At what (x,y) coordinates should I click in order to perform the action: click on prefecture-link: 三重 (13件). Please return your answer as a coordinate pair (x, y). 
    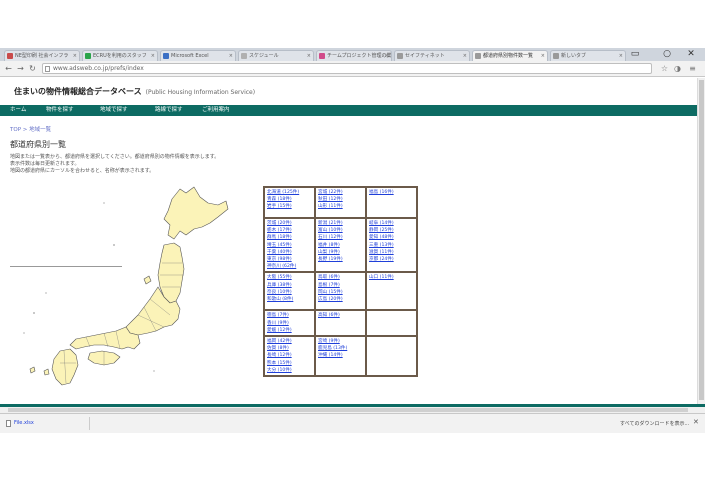
    Looking at the image, I should click on (391, 245).